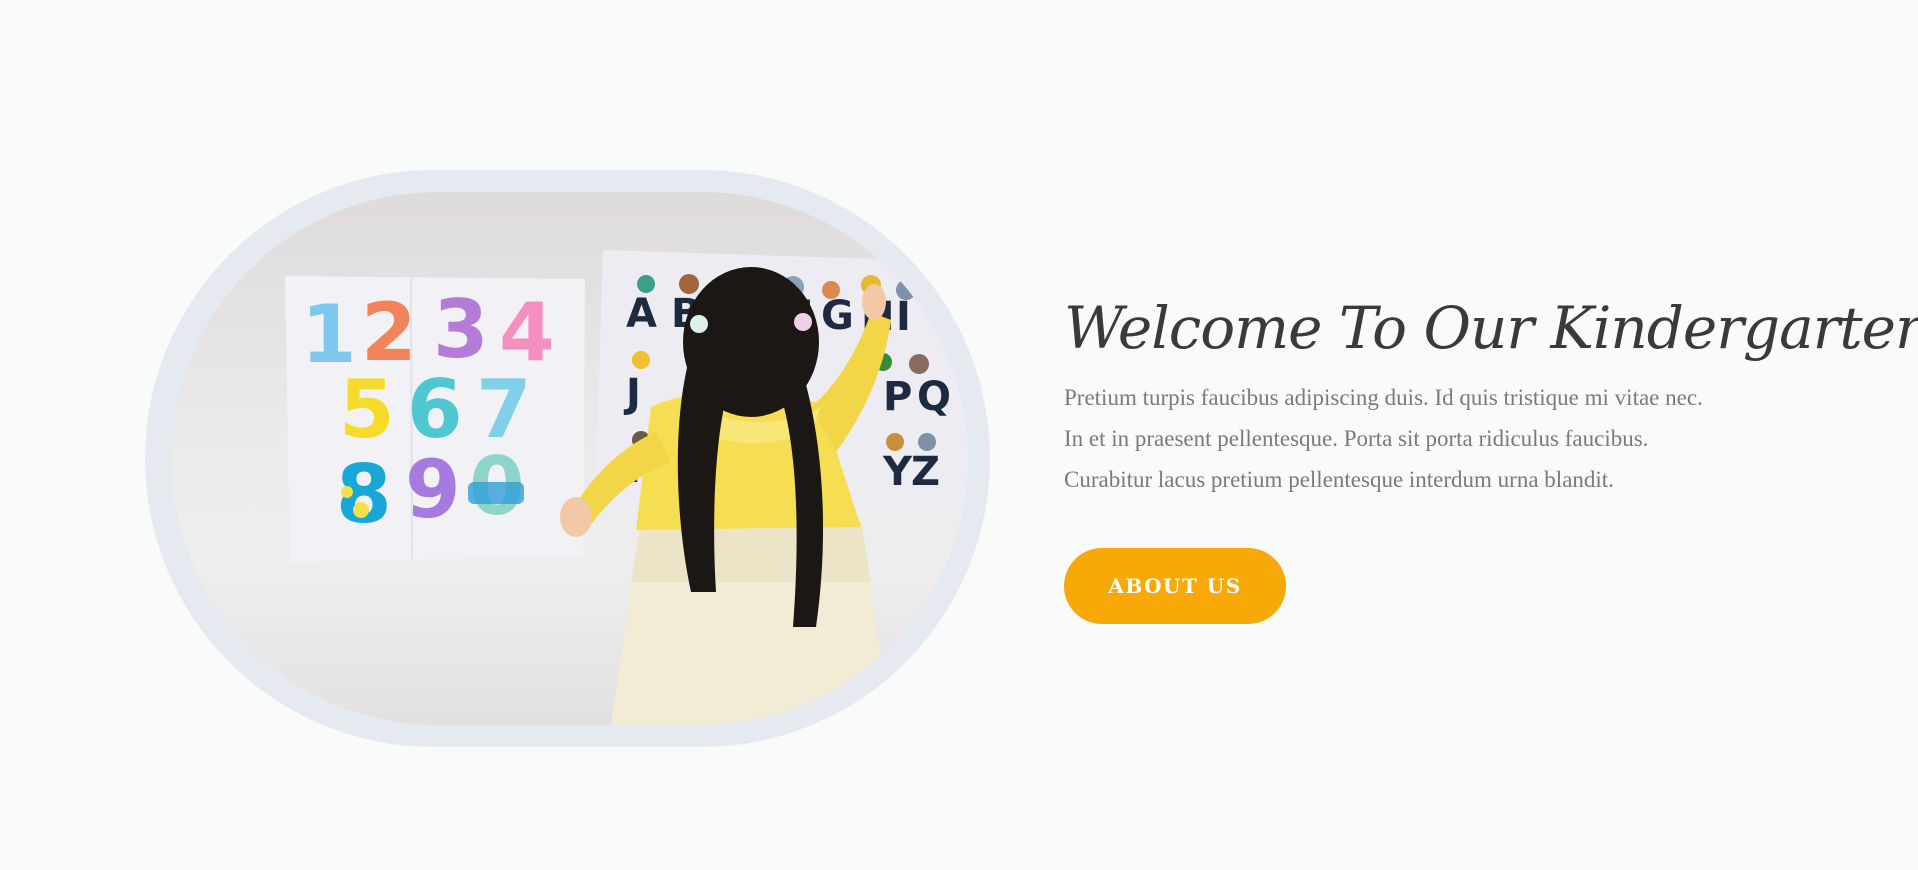 This screenshot has width=1918, height=870. What do you see at coordinates (897, 397) in the screenshot?
I see `poster-letter: P` at bounding box center [897, 397].